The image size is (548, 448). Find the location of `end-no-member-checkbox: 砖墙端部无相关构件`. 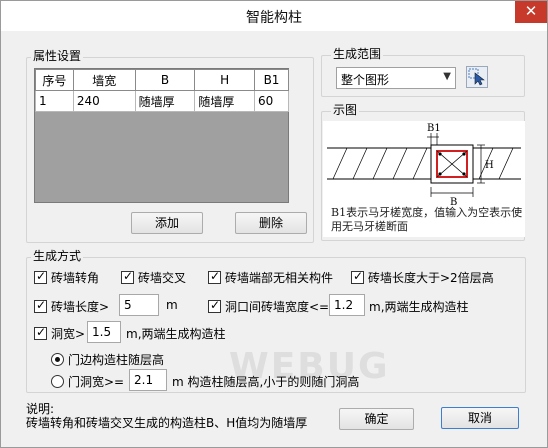

end-no-member-checkbox: 砖墙端部无相关构件 is located at coordinates (270, 277).